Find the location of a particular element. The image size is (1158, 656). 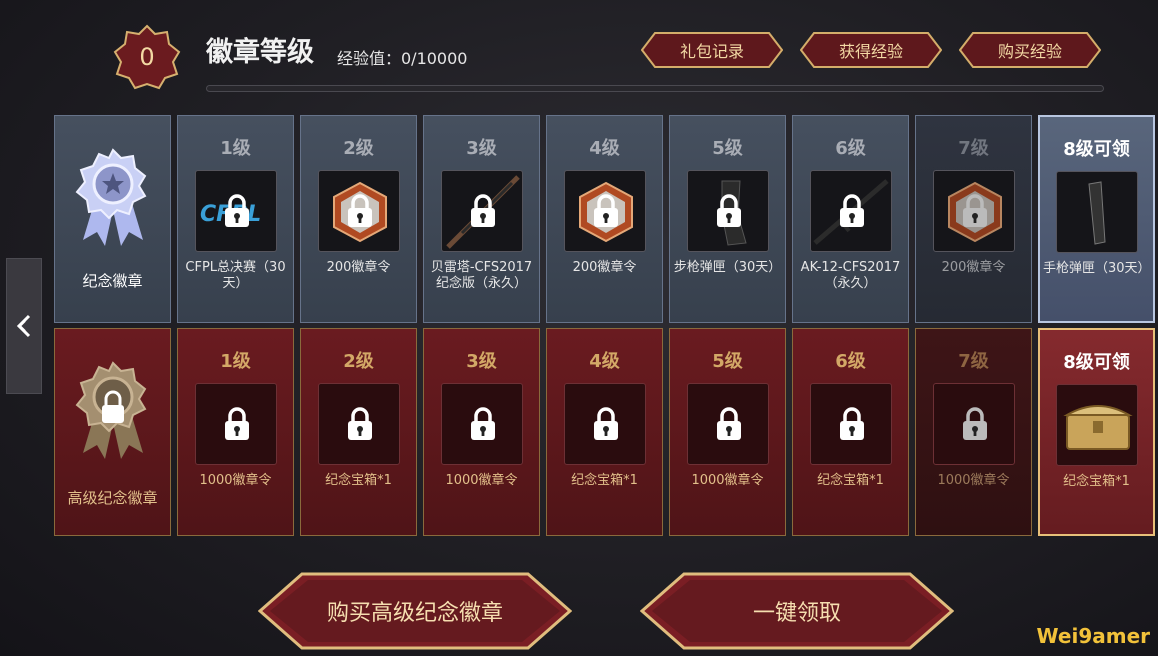

basic-reward-5: 5级 步枪弹匣（30天） is located at coordinates (727, 219).